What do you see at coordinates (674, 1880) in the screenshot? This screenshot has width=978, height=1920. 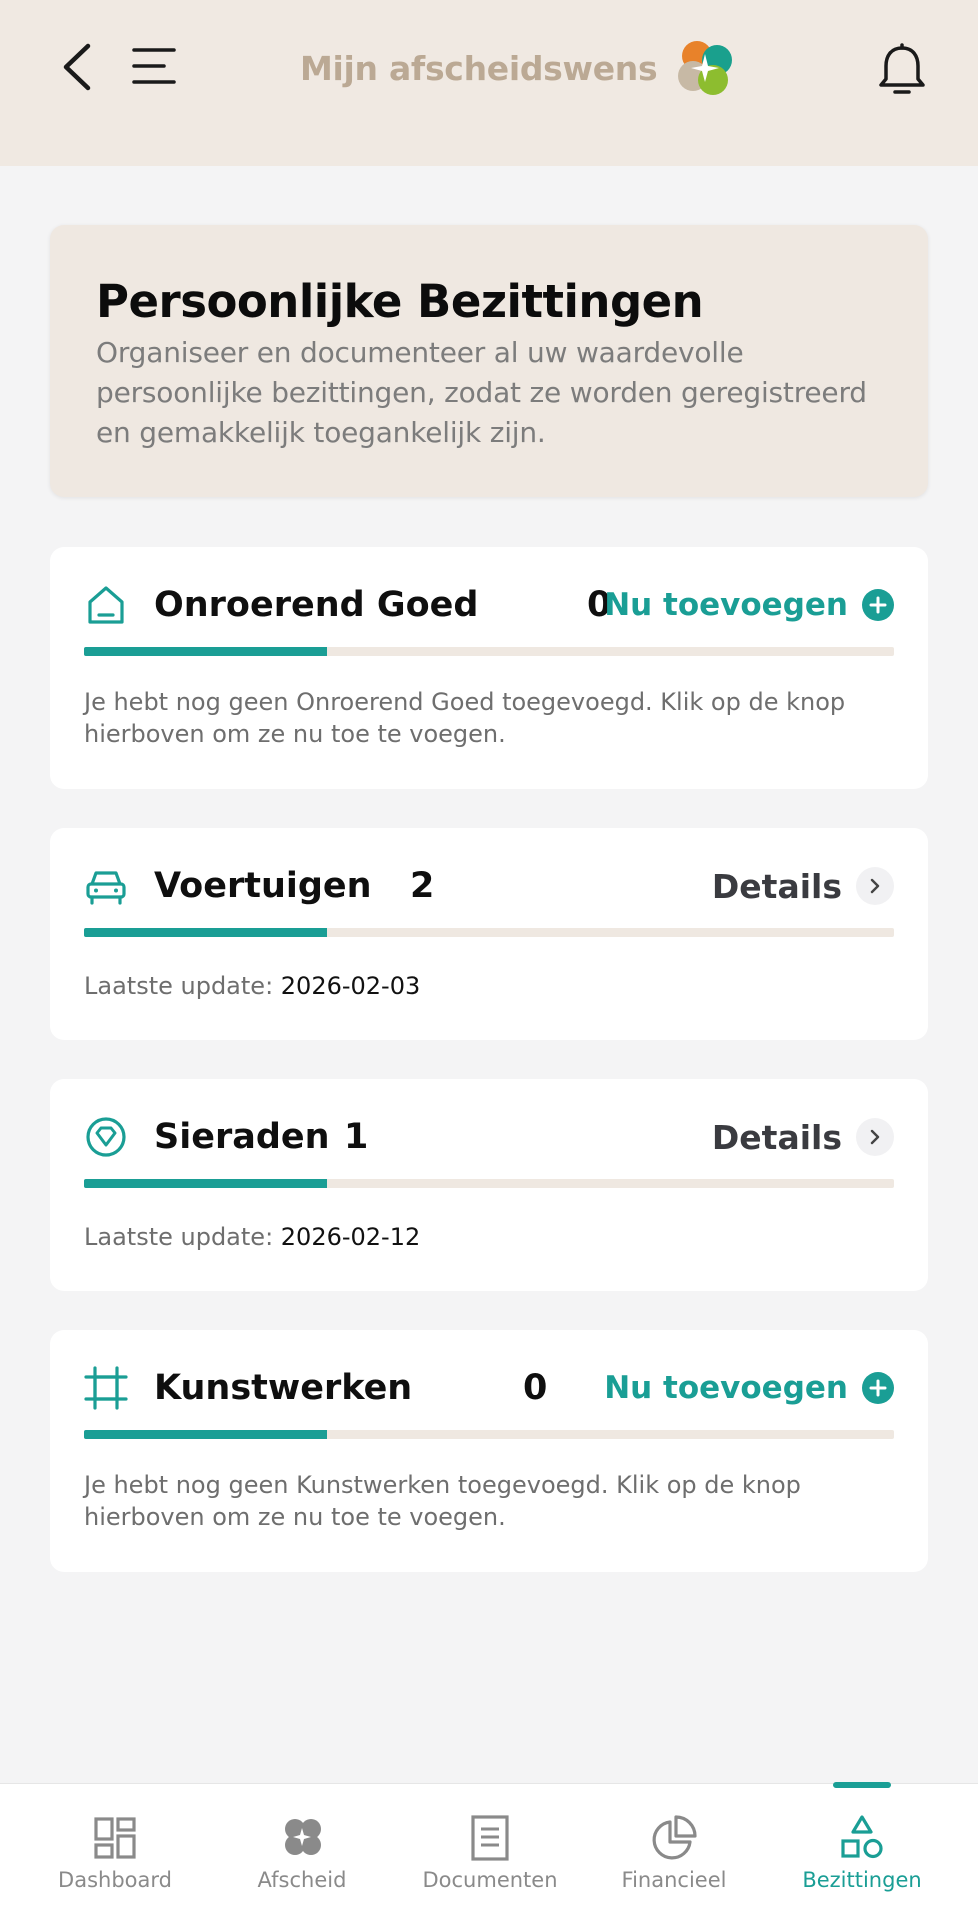 I see `nav-label: Financieel` at bounding box center [674, 1880].